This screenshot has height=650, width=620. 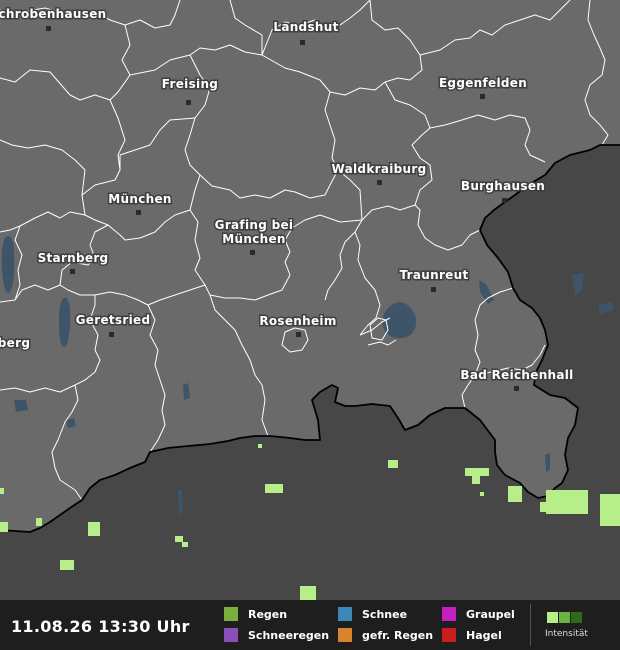 I want to click on legend-item-hagel: Hagel, so click(x=472, y=635).